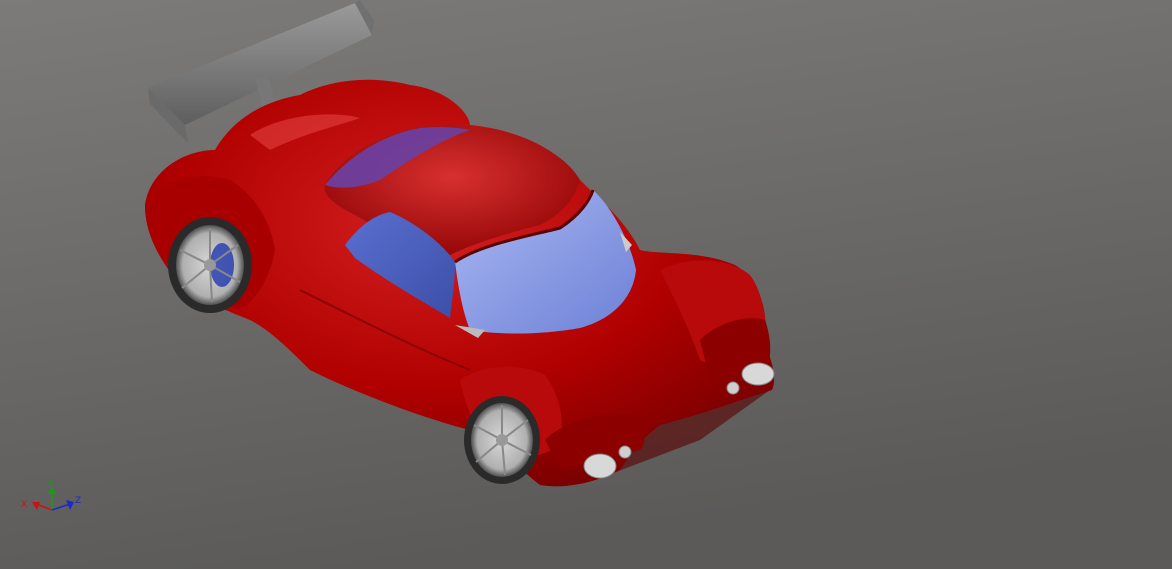 The height and width of the screenshot is (569, 1172). What do you see at coordinates (51, 495) in the screenshot?
I see `axis-triad: X Y Z` at bounding box center [51, 495].